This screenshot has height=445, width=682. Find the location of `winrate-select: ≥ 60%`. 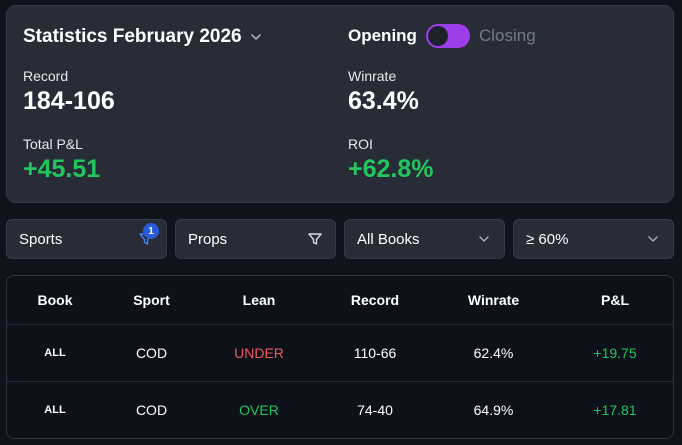

winrate-select: ≥ 60% is located at coordinates (593, 239).